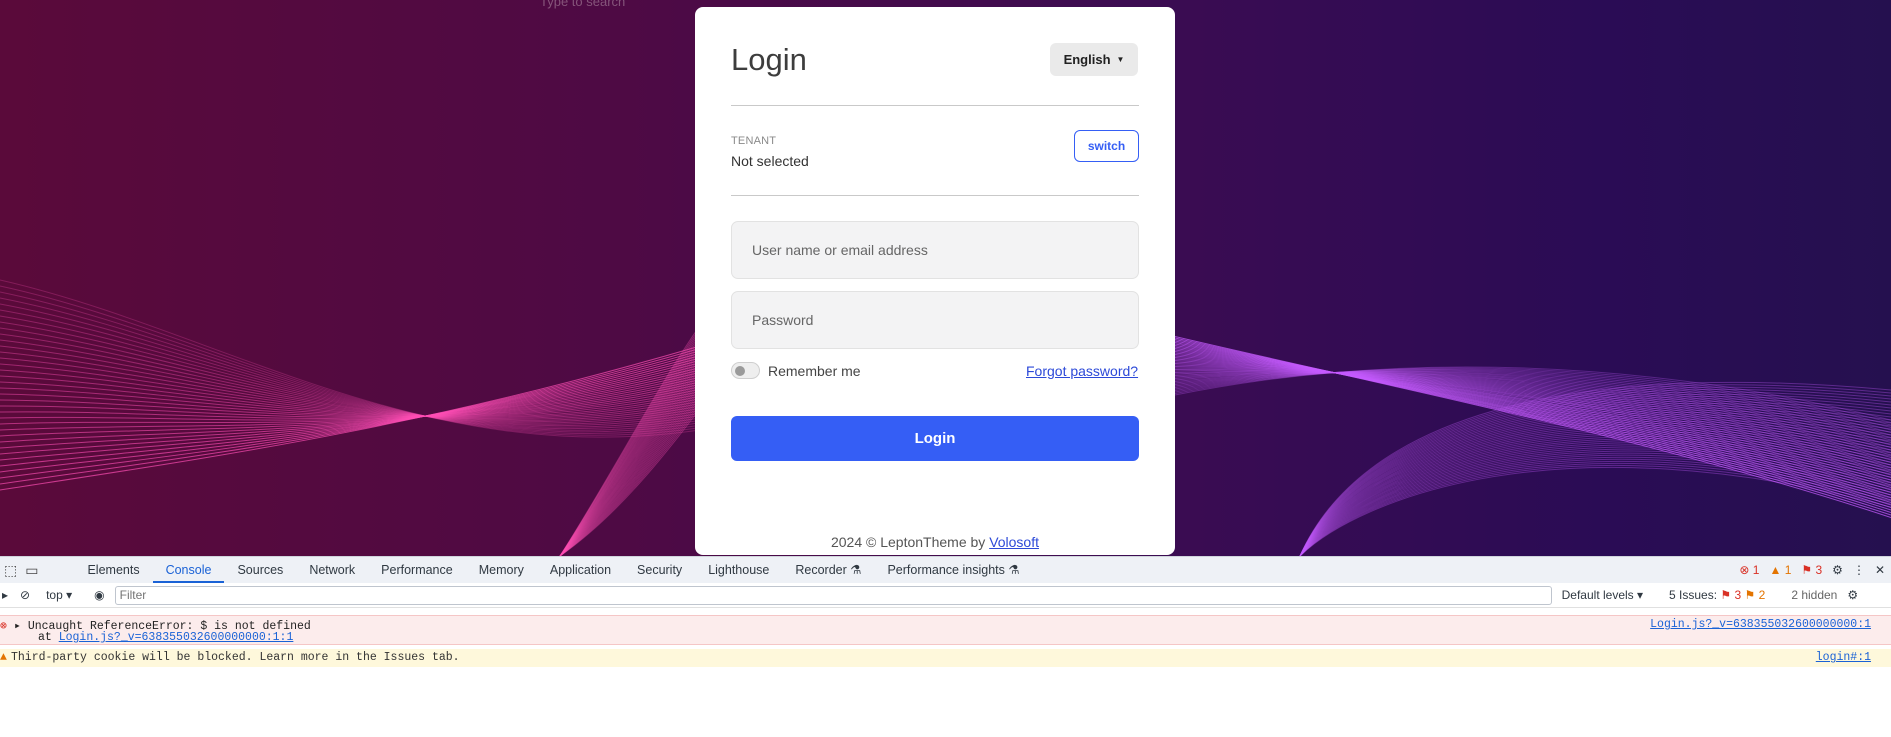 This screenshot has width=1891, height=737. Describe the element at coordinates (738, 570) in the screenshot. I see `tab-lighthouse: Lighthouse` at that location.